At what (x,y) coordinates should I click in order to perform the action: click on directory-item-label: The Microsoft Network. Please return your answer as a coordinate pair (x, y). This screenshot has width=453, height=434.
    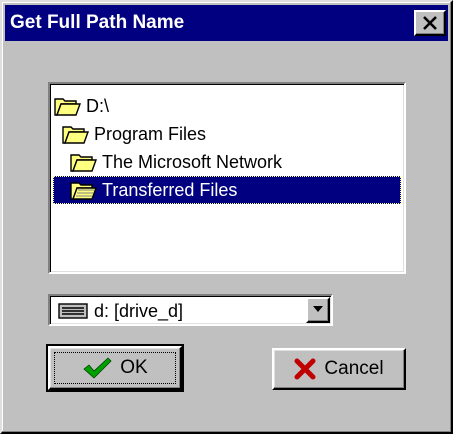
    Looking at the image, I should click on (192, 161).